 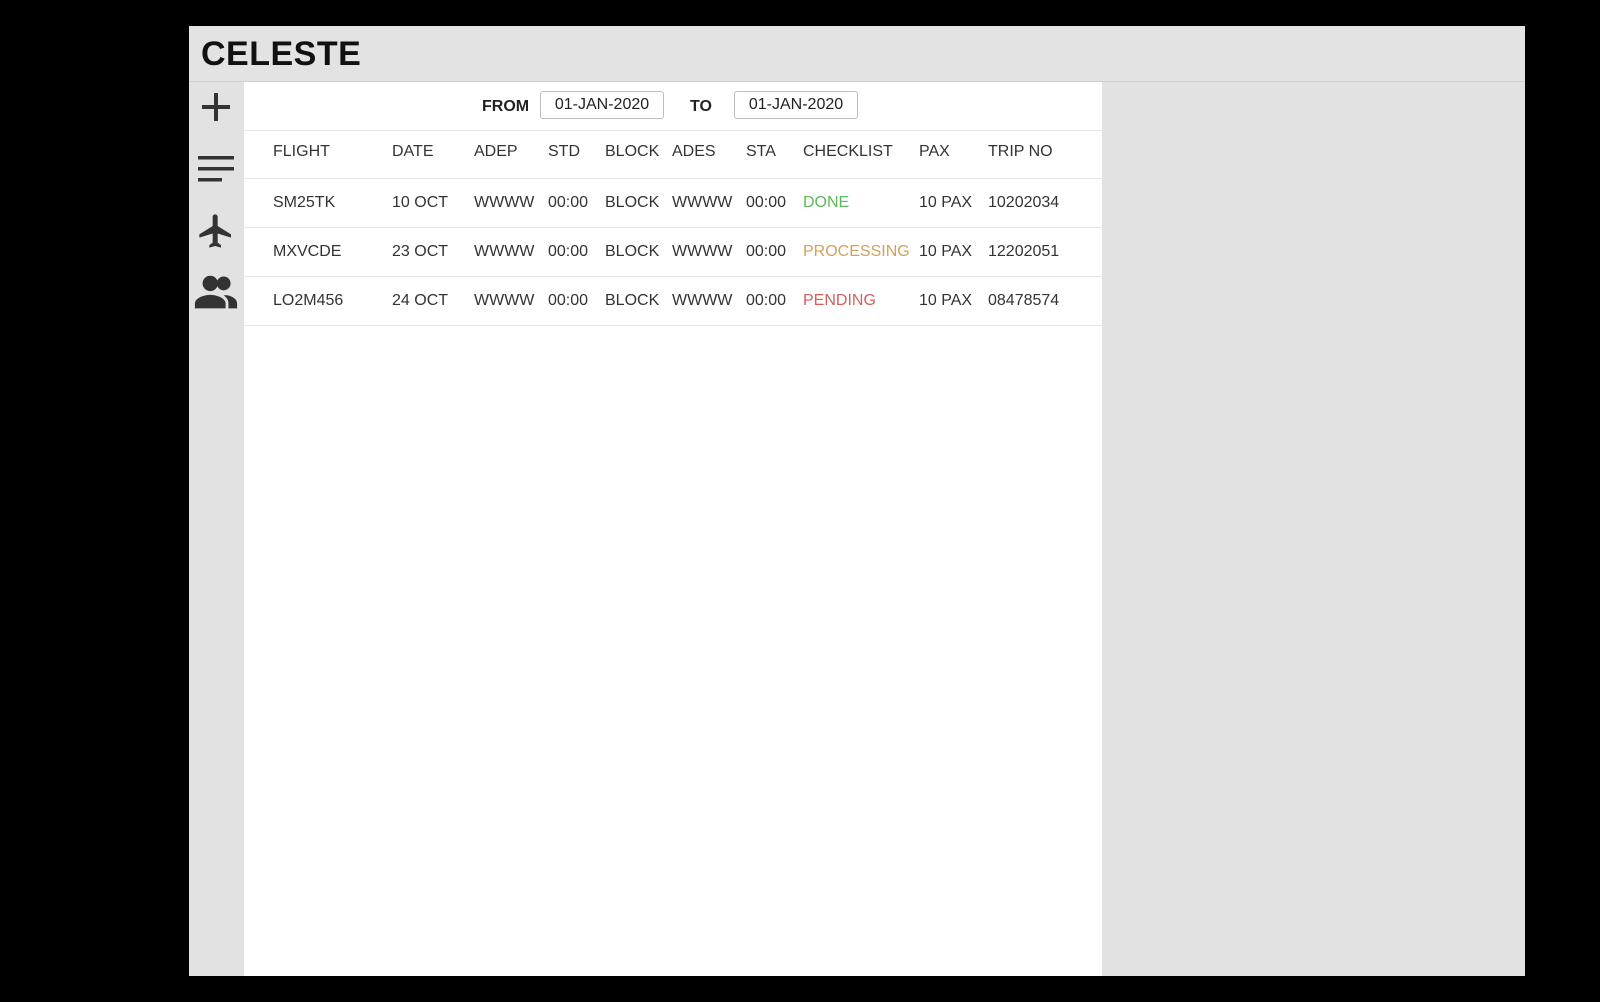 What do you see at coordinates (420, 300) in the screenshot?
I see `date-cell: 24 OCT` at bounding box center [420, 300].